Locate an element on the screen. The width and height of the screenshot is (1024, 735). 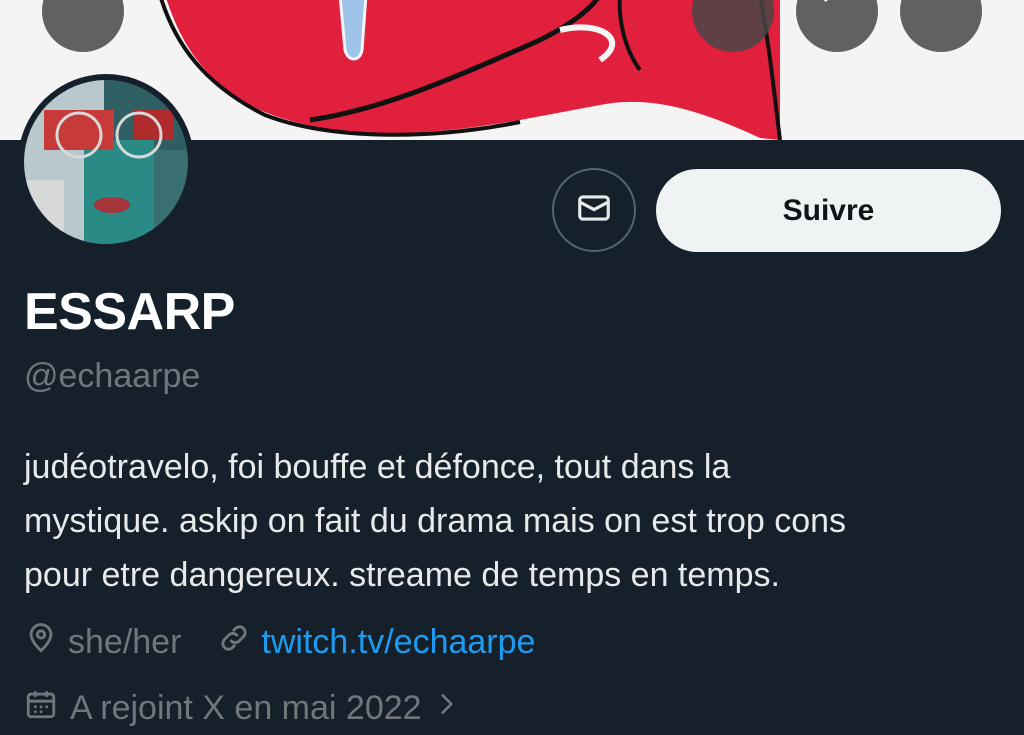
profile-meta: she/her twitch.tv/echaarpe is located at coordinates (297, 642).